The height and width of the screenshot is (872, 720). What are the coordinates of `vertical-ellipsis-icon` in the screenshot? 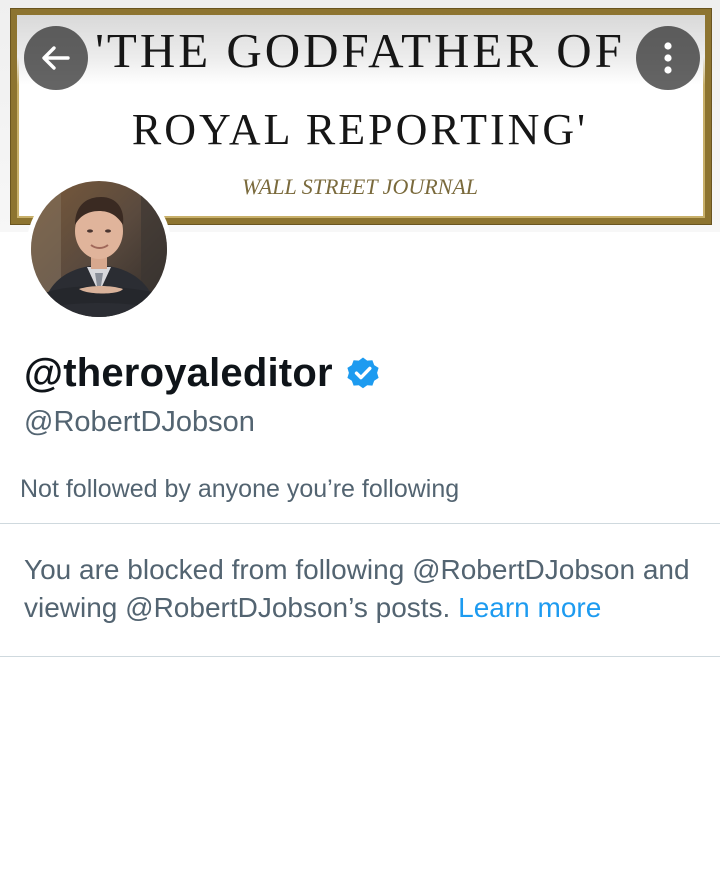 It's located at (668, 58).